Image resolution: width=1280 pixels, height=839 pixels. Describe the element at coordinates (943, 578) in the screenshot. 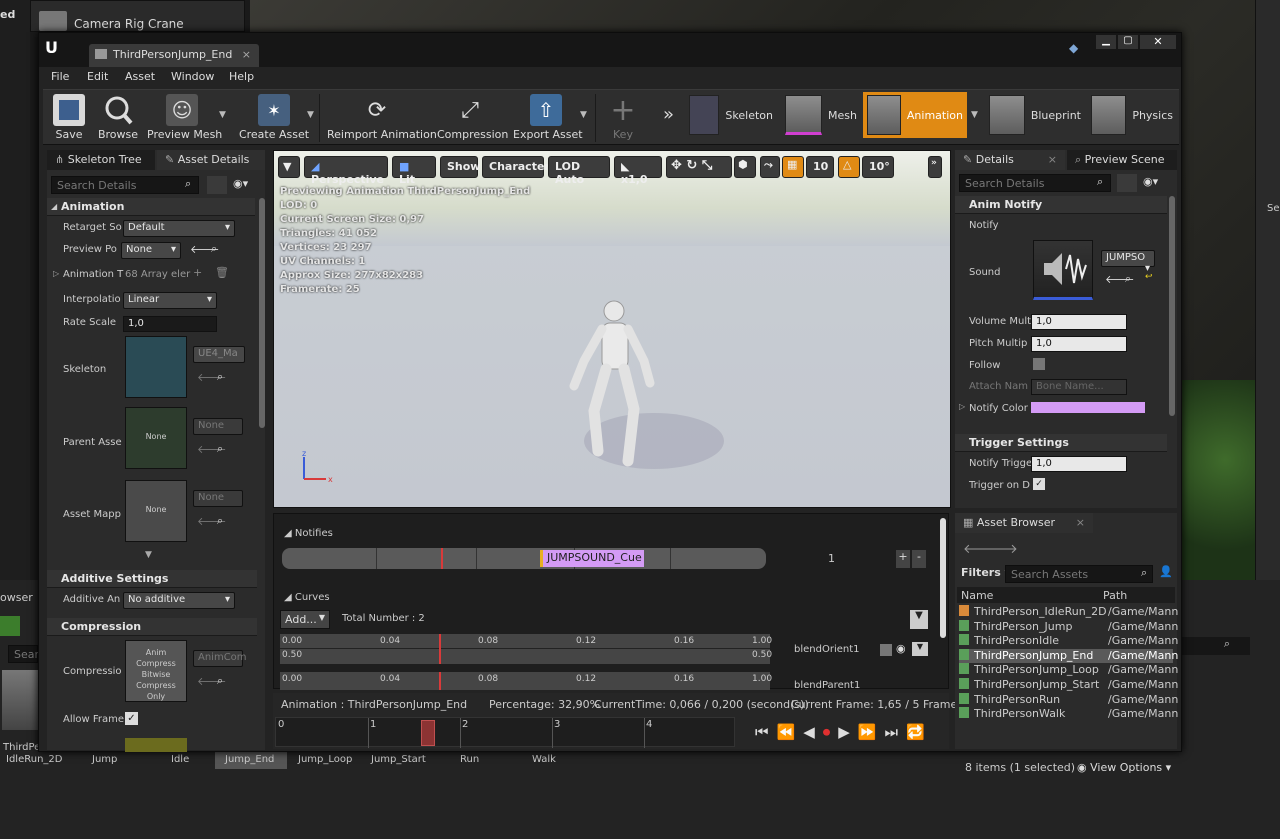

I see `sequencer-scrollbar` at that location.